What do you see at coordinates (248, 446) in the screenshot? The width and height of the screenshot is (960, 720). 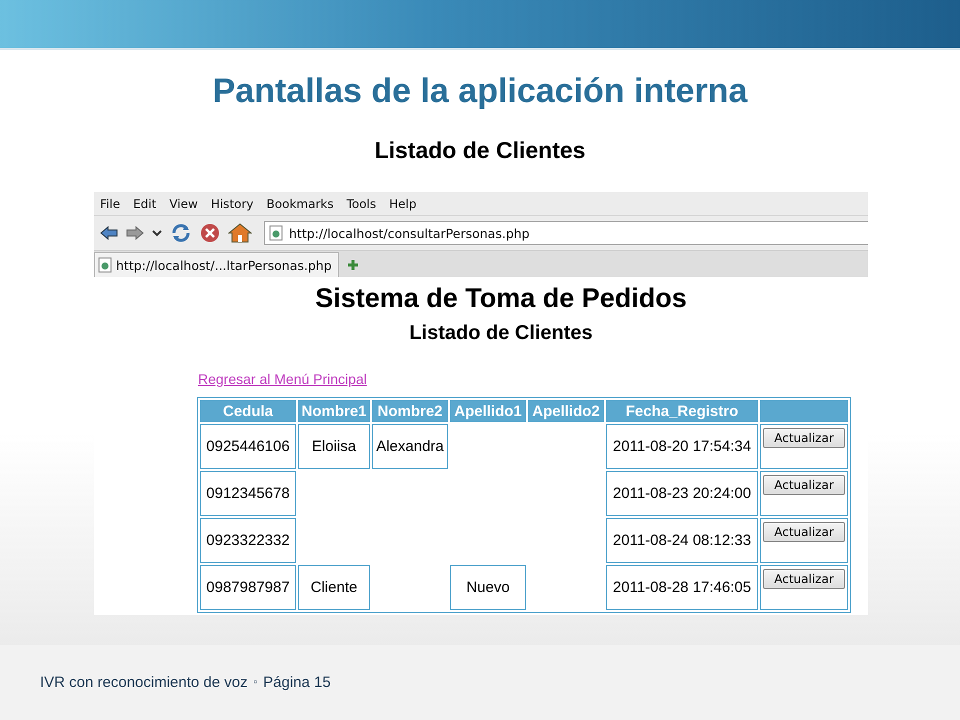 I see `table-cell: 0925446106` at bounding box center [248, 446].